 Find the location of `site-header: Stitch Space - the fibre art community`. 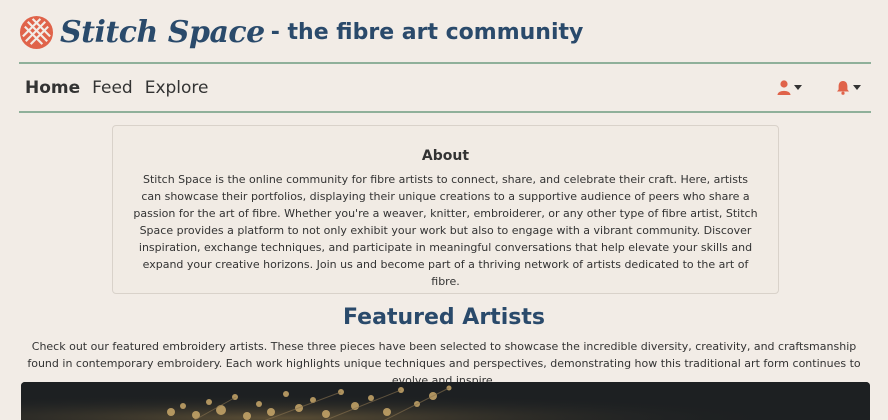

site-header: Stitch Space - the fibre art community is located at coordinates (301, 32).